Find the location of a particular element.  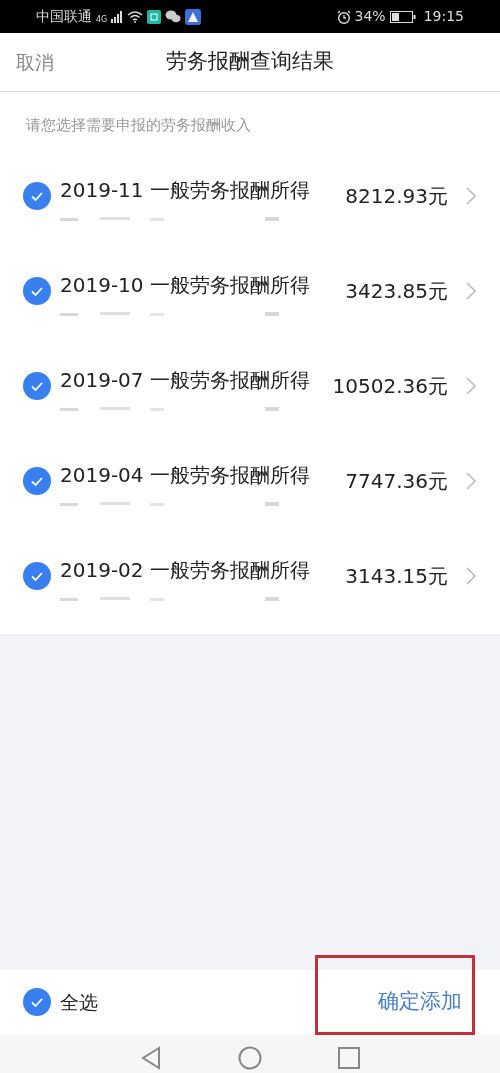

signal-icon is located at coordinates (117, 16).